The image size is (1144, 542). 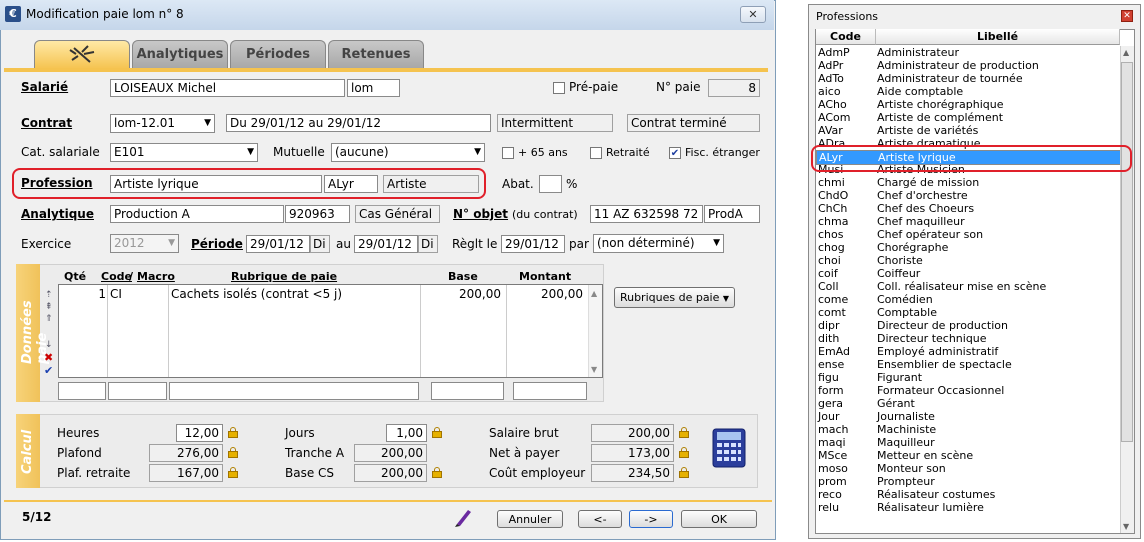 What do you see at coordinates (968, 507) in the screenshot?
I see `profession-row: relu Réalisateur lumière` at bounding box center [968, 507].